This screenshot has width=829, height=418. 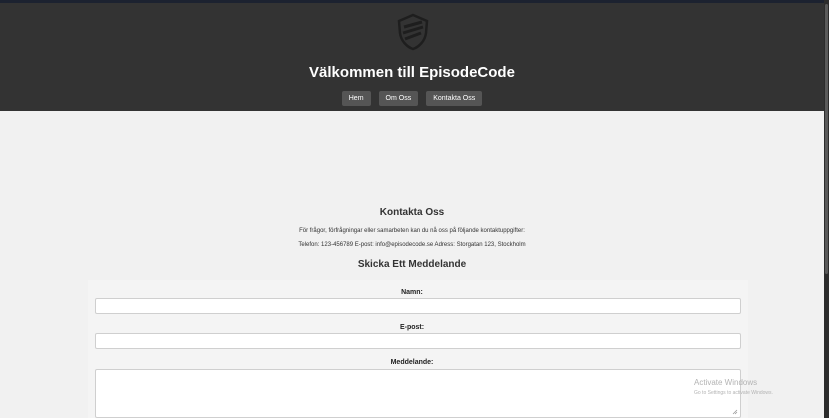 What do you see at coordinates (413, 32) in the screenshot?
I see `shield-logo-icon` at bounding box center [413, 32].